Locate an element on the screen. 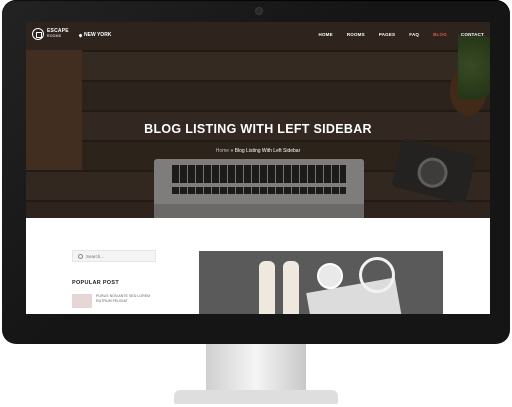 This screenshot has width=512, height=407. logo-subtitle: ROOMS is located at coordinates (54, 36).